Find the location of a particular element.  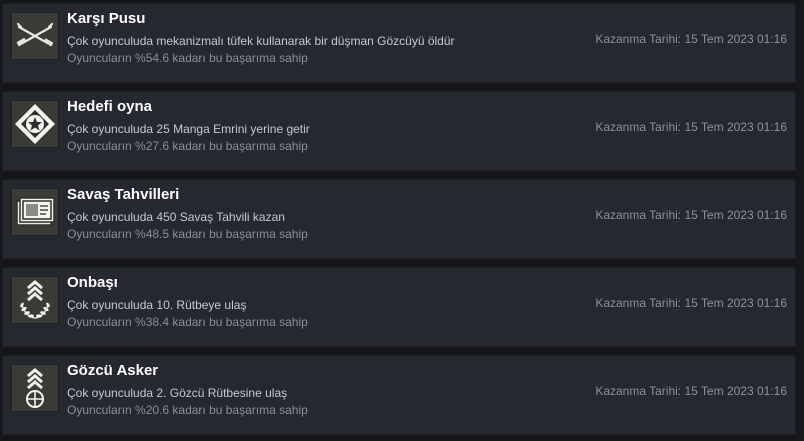

achievement-description: Çok oyunculuda 450 Savaş Tahvili kazan is located at coordinates (176, 217).